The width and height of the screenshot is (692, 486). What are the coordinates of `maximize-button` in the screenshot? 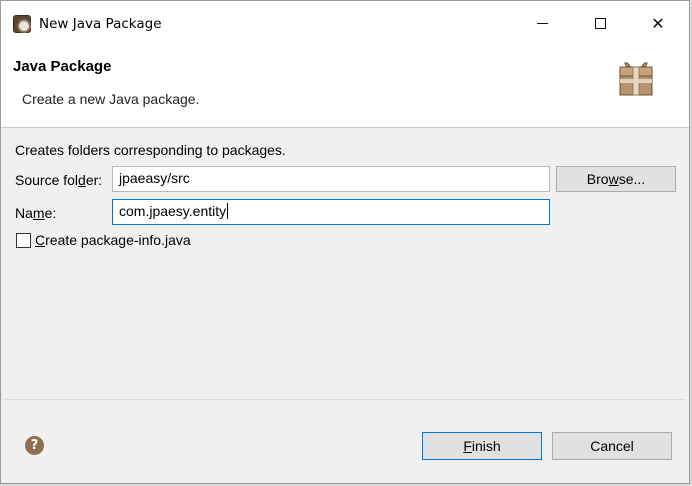 It's located at (600, 23).